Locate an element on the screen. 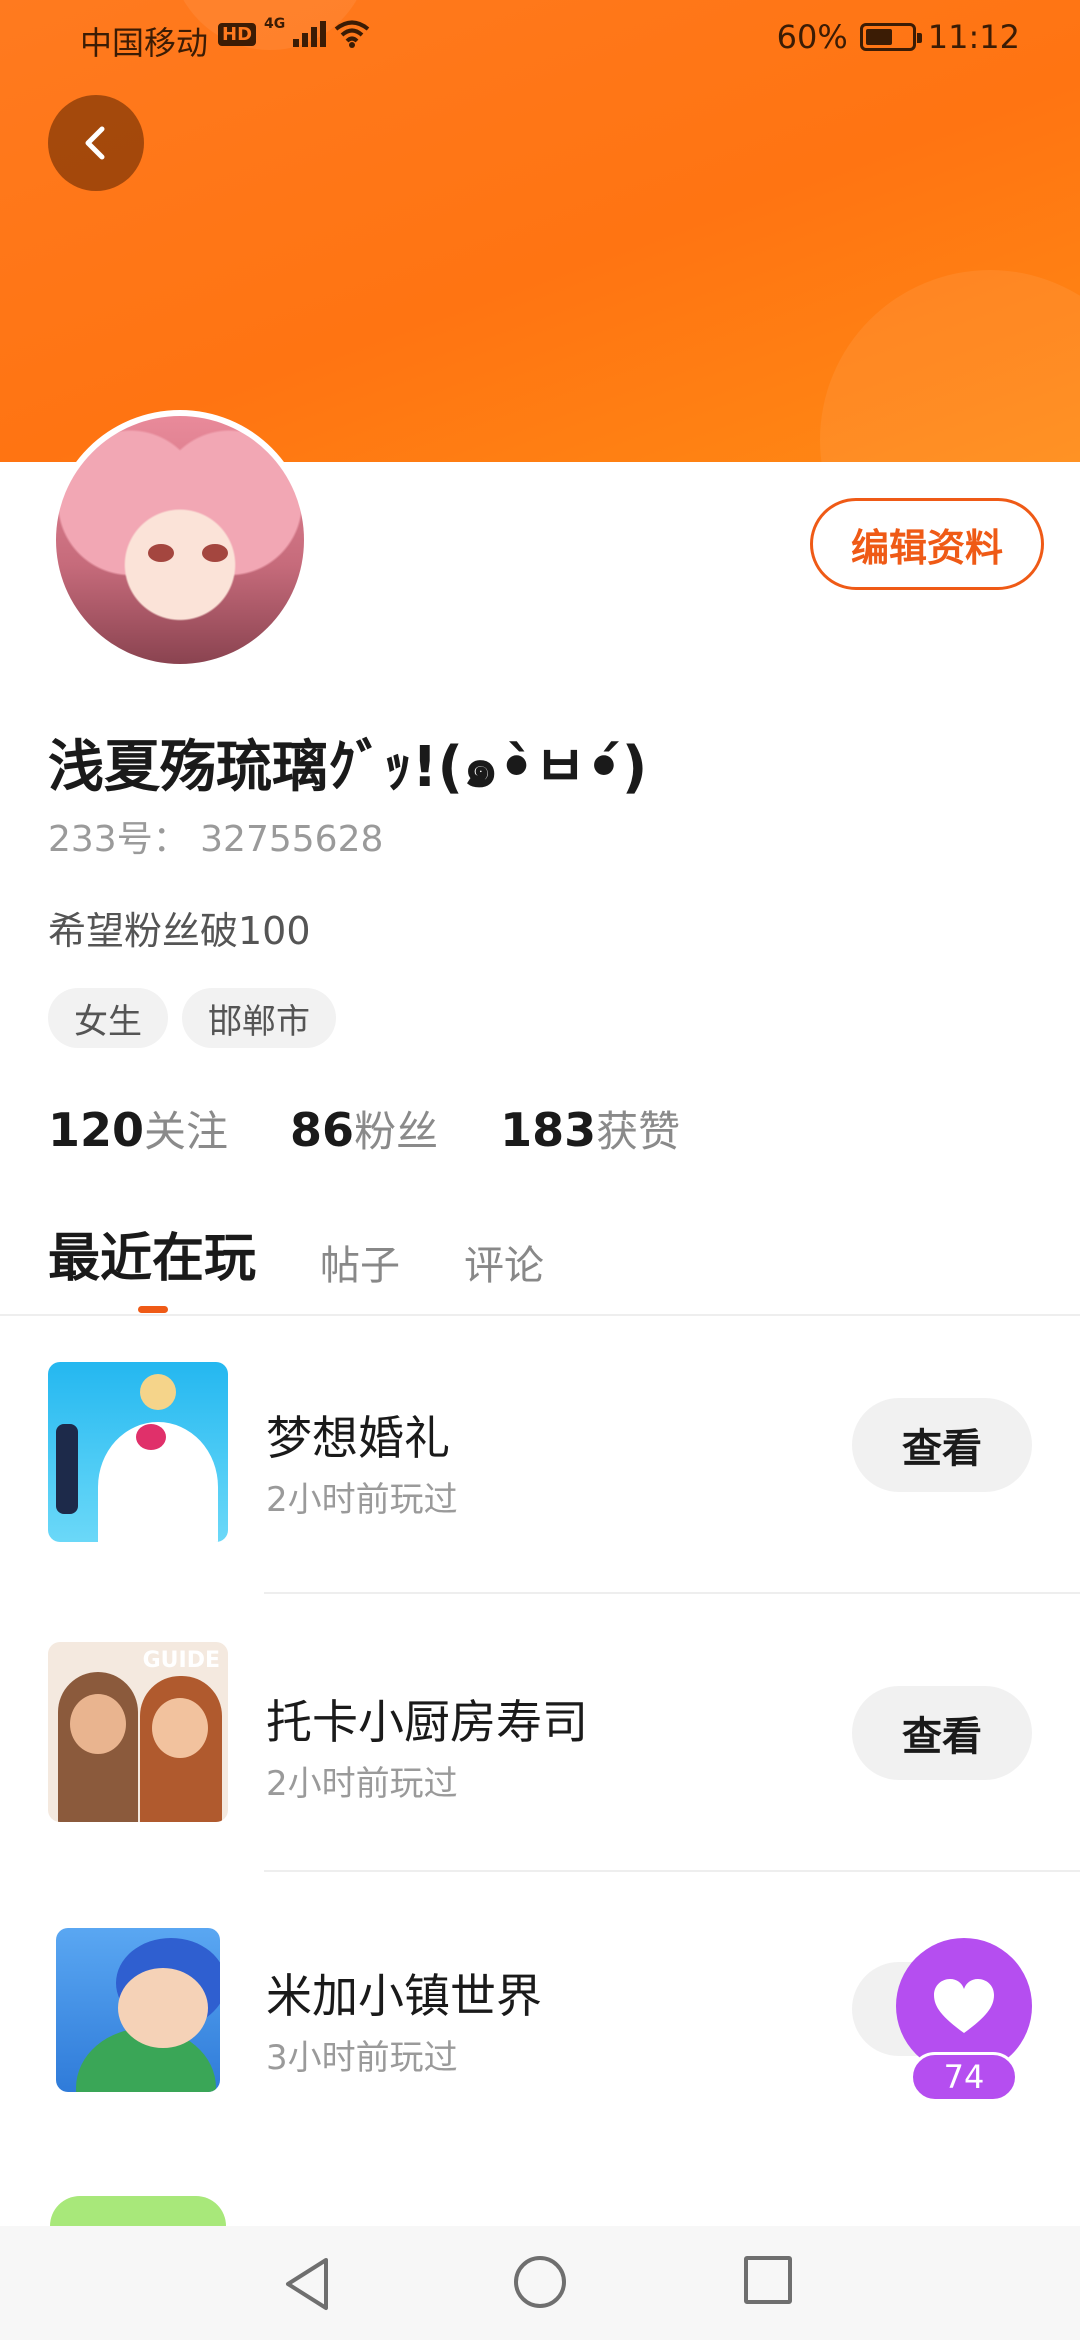  hd-icon: HD is located at coordinates (237, 34).